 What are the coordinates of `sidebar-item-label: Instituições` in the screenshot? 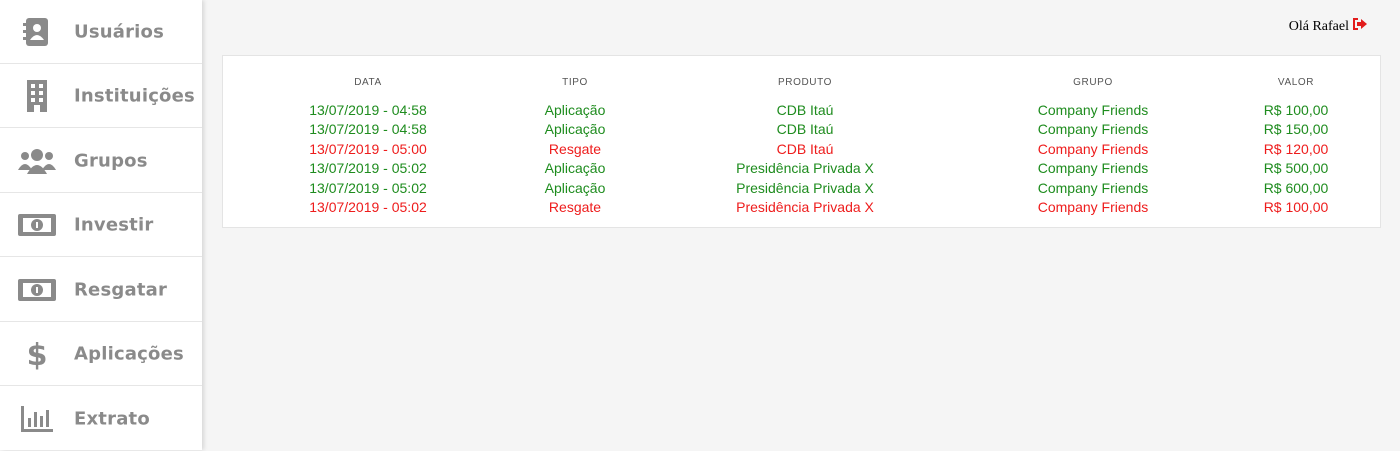 It's located at (134, 95).